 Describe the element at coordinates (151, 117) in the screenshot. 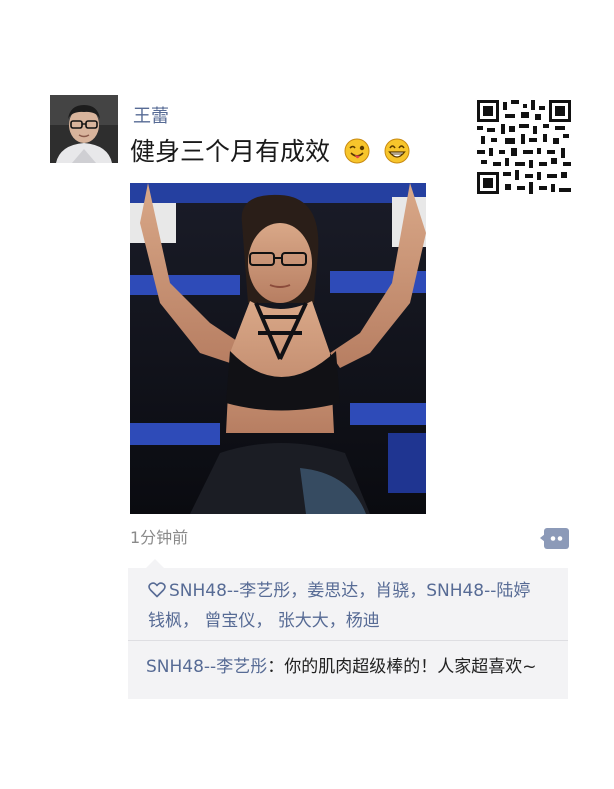

I see `post-author: 王蕾` at that location.